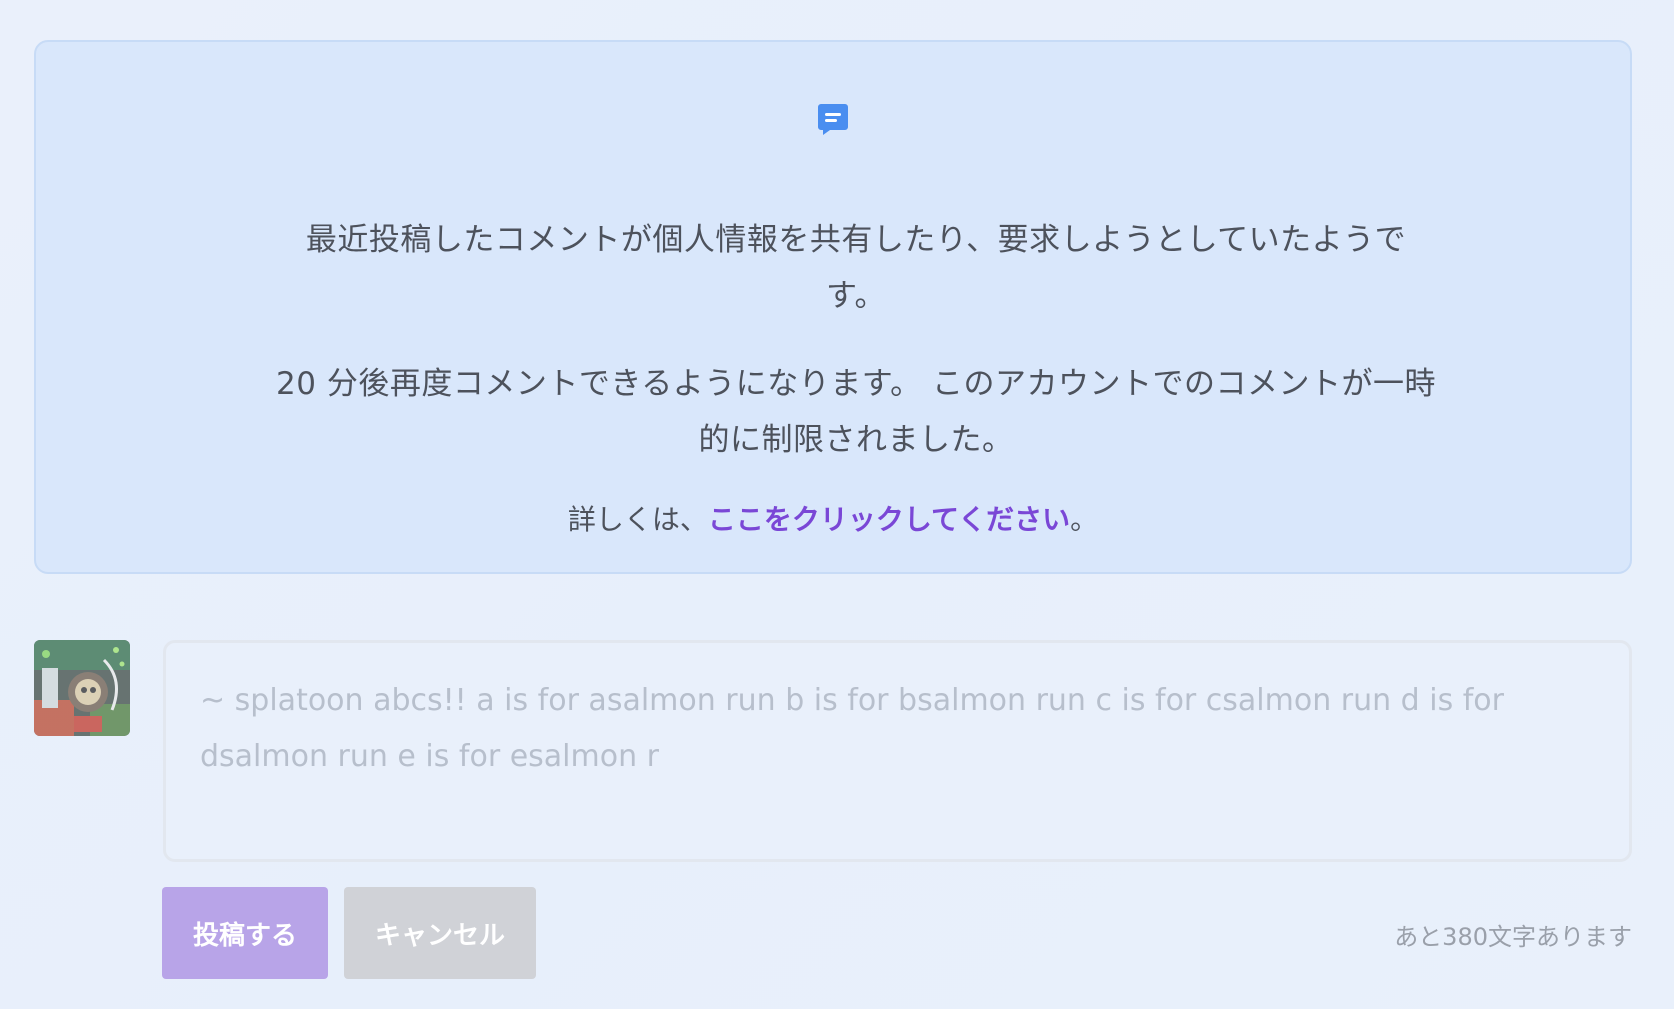  Describe the element at coordinates (889, 519) in the screenshot. I see `details-link: ここをクリックしてください` at that location.